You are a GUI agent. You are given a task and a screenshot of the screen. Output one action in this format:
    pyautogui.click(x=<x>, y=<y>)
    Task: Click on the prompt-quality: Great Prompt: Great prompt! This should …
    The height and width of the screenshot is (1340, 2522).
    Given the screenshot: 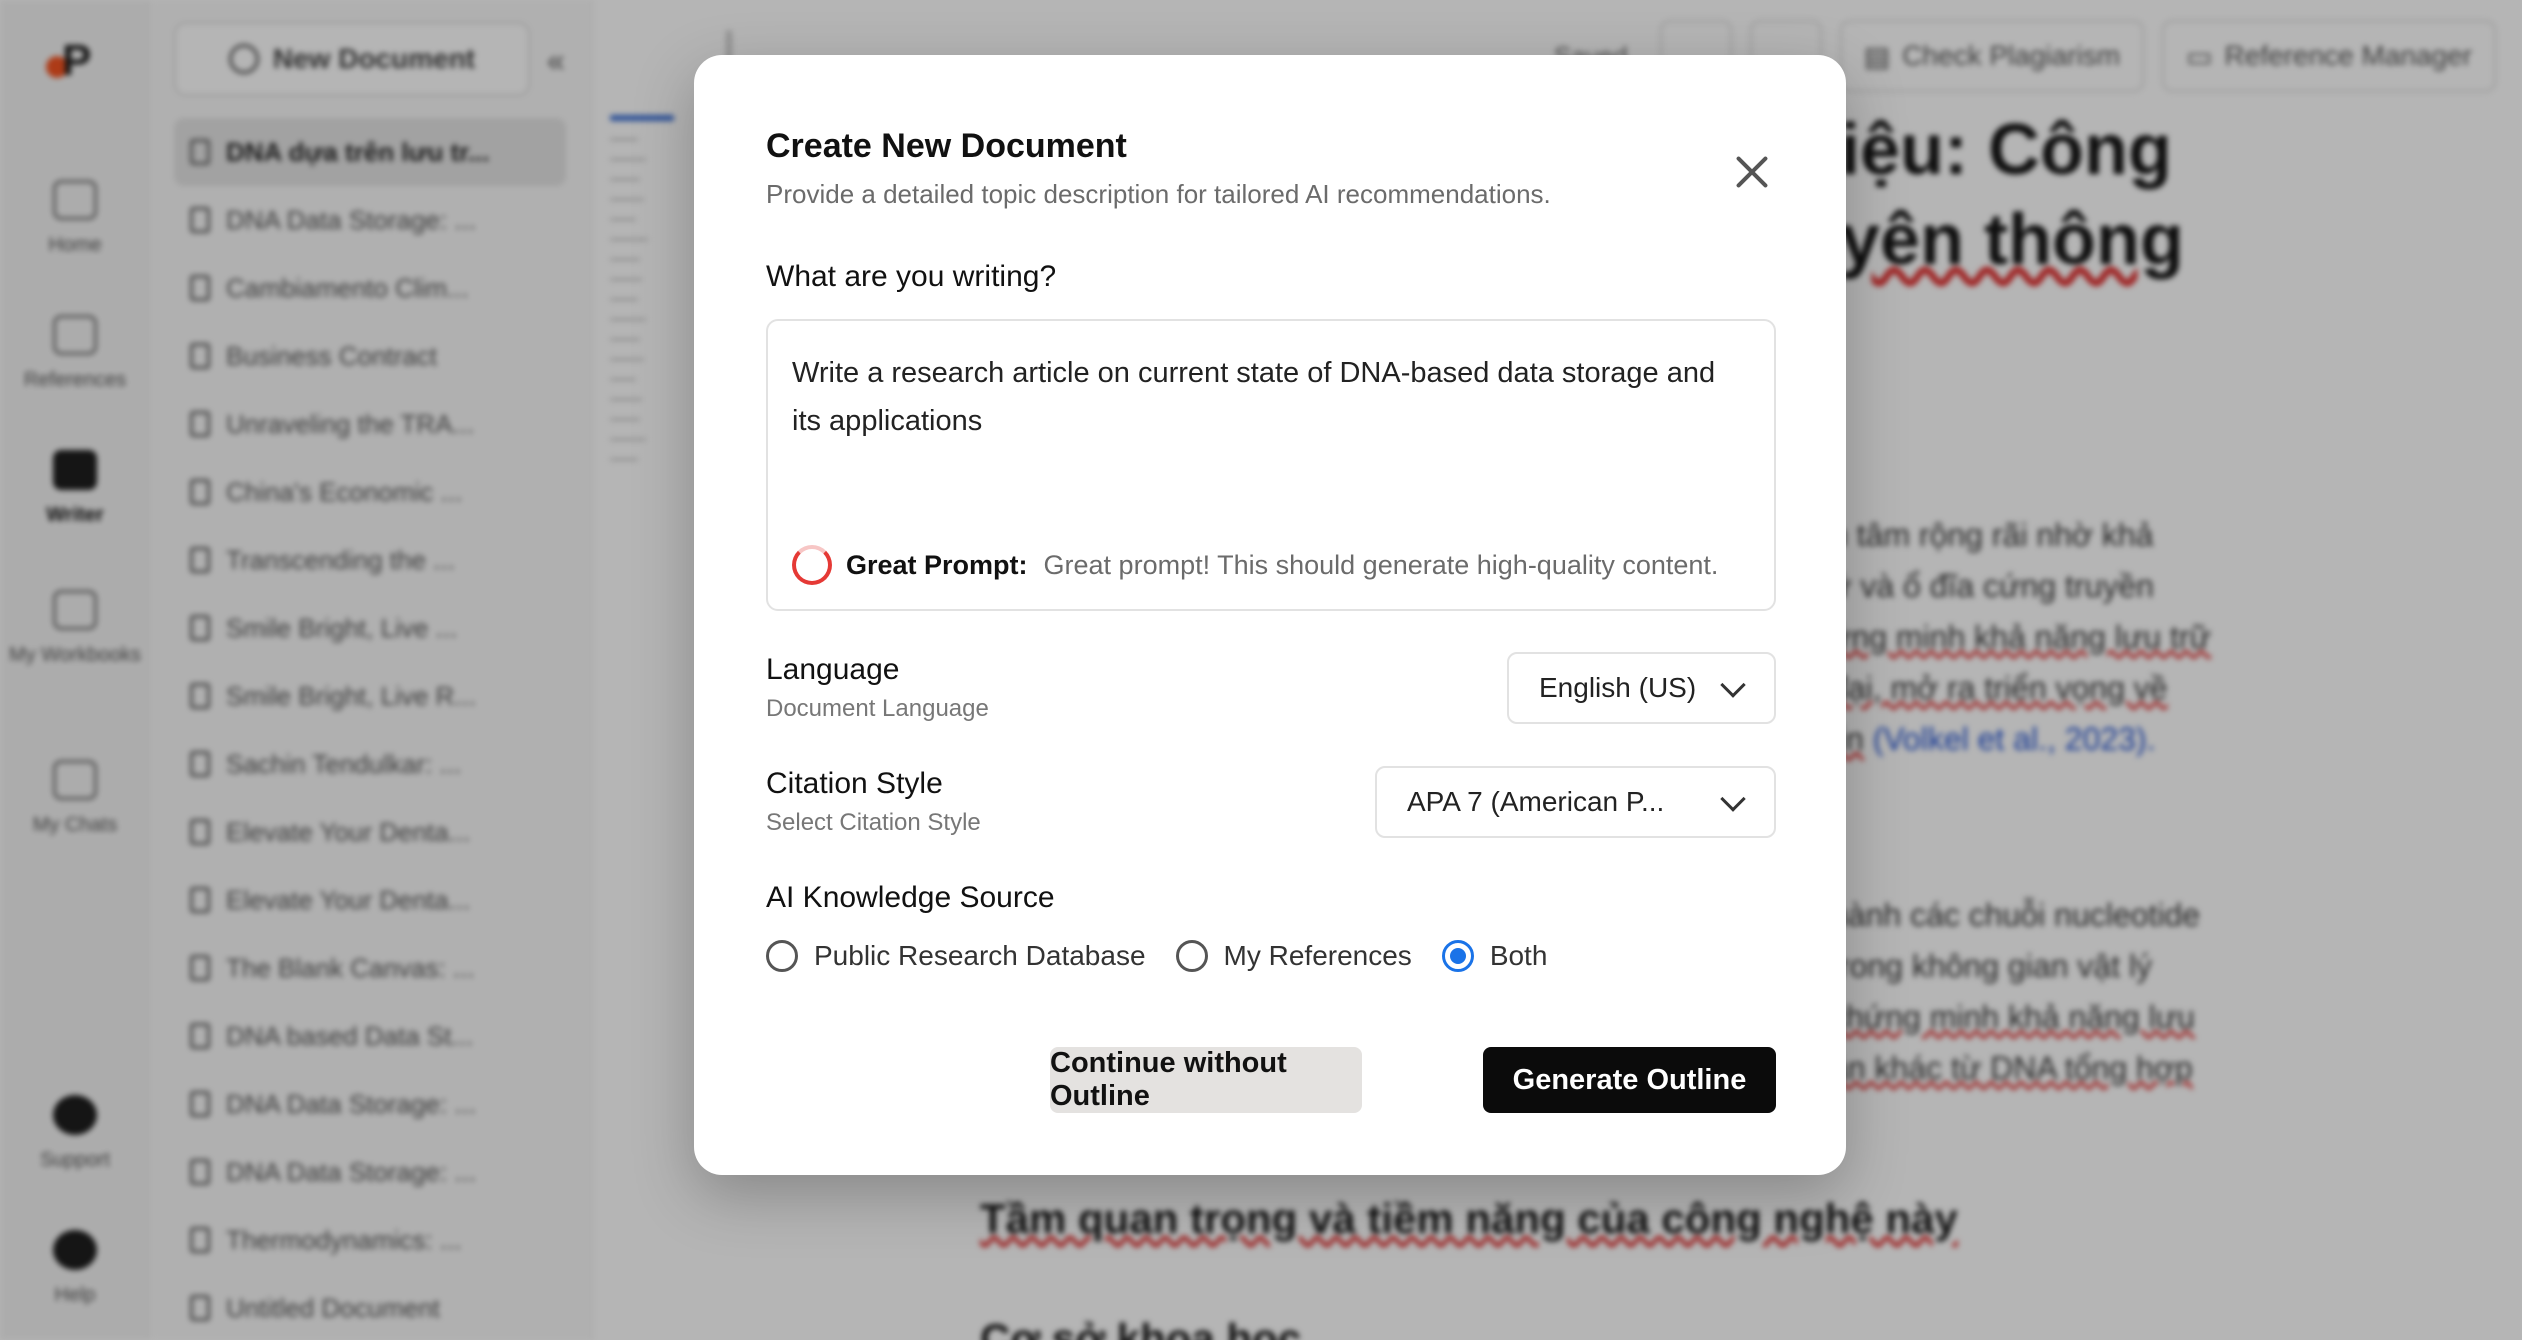 What is the action you would take?
    pyautogui.click(x=1255, y=565)
    